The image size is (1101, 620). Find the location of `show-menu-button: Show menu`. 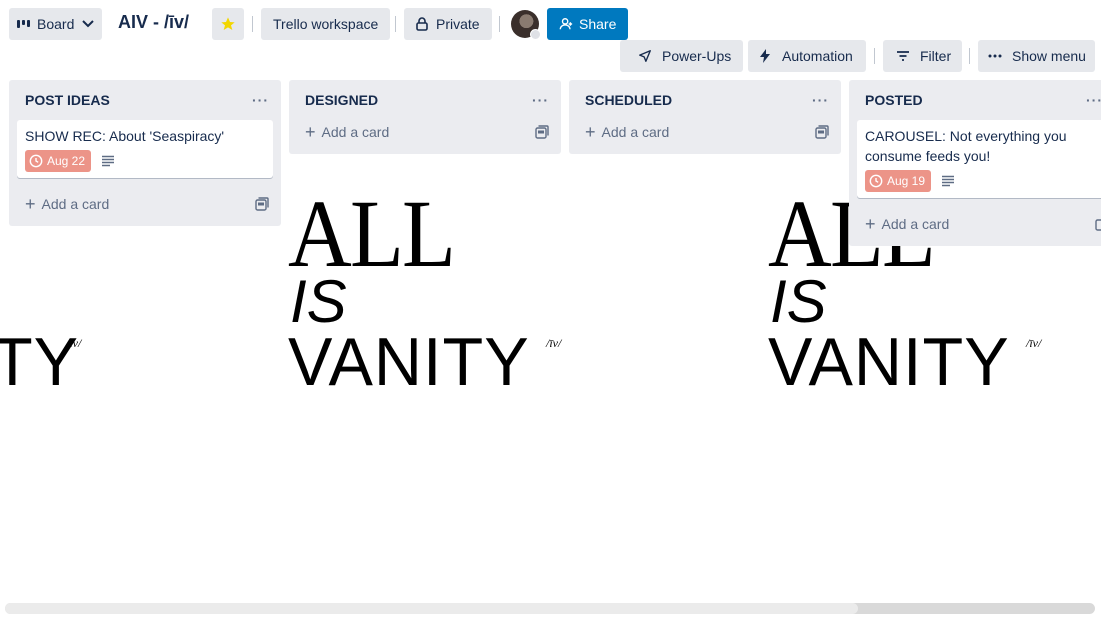

show-menu-button: Show menu is located at coordinates (1036, 56).